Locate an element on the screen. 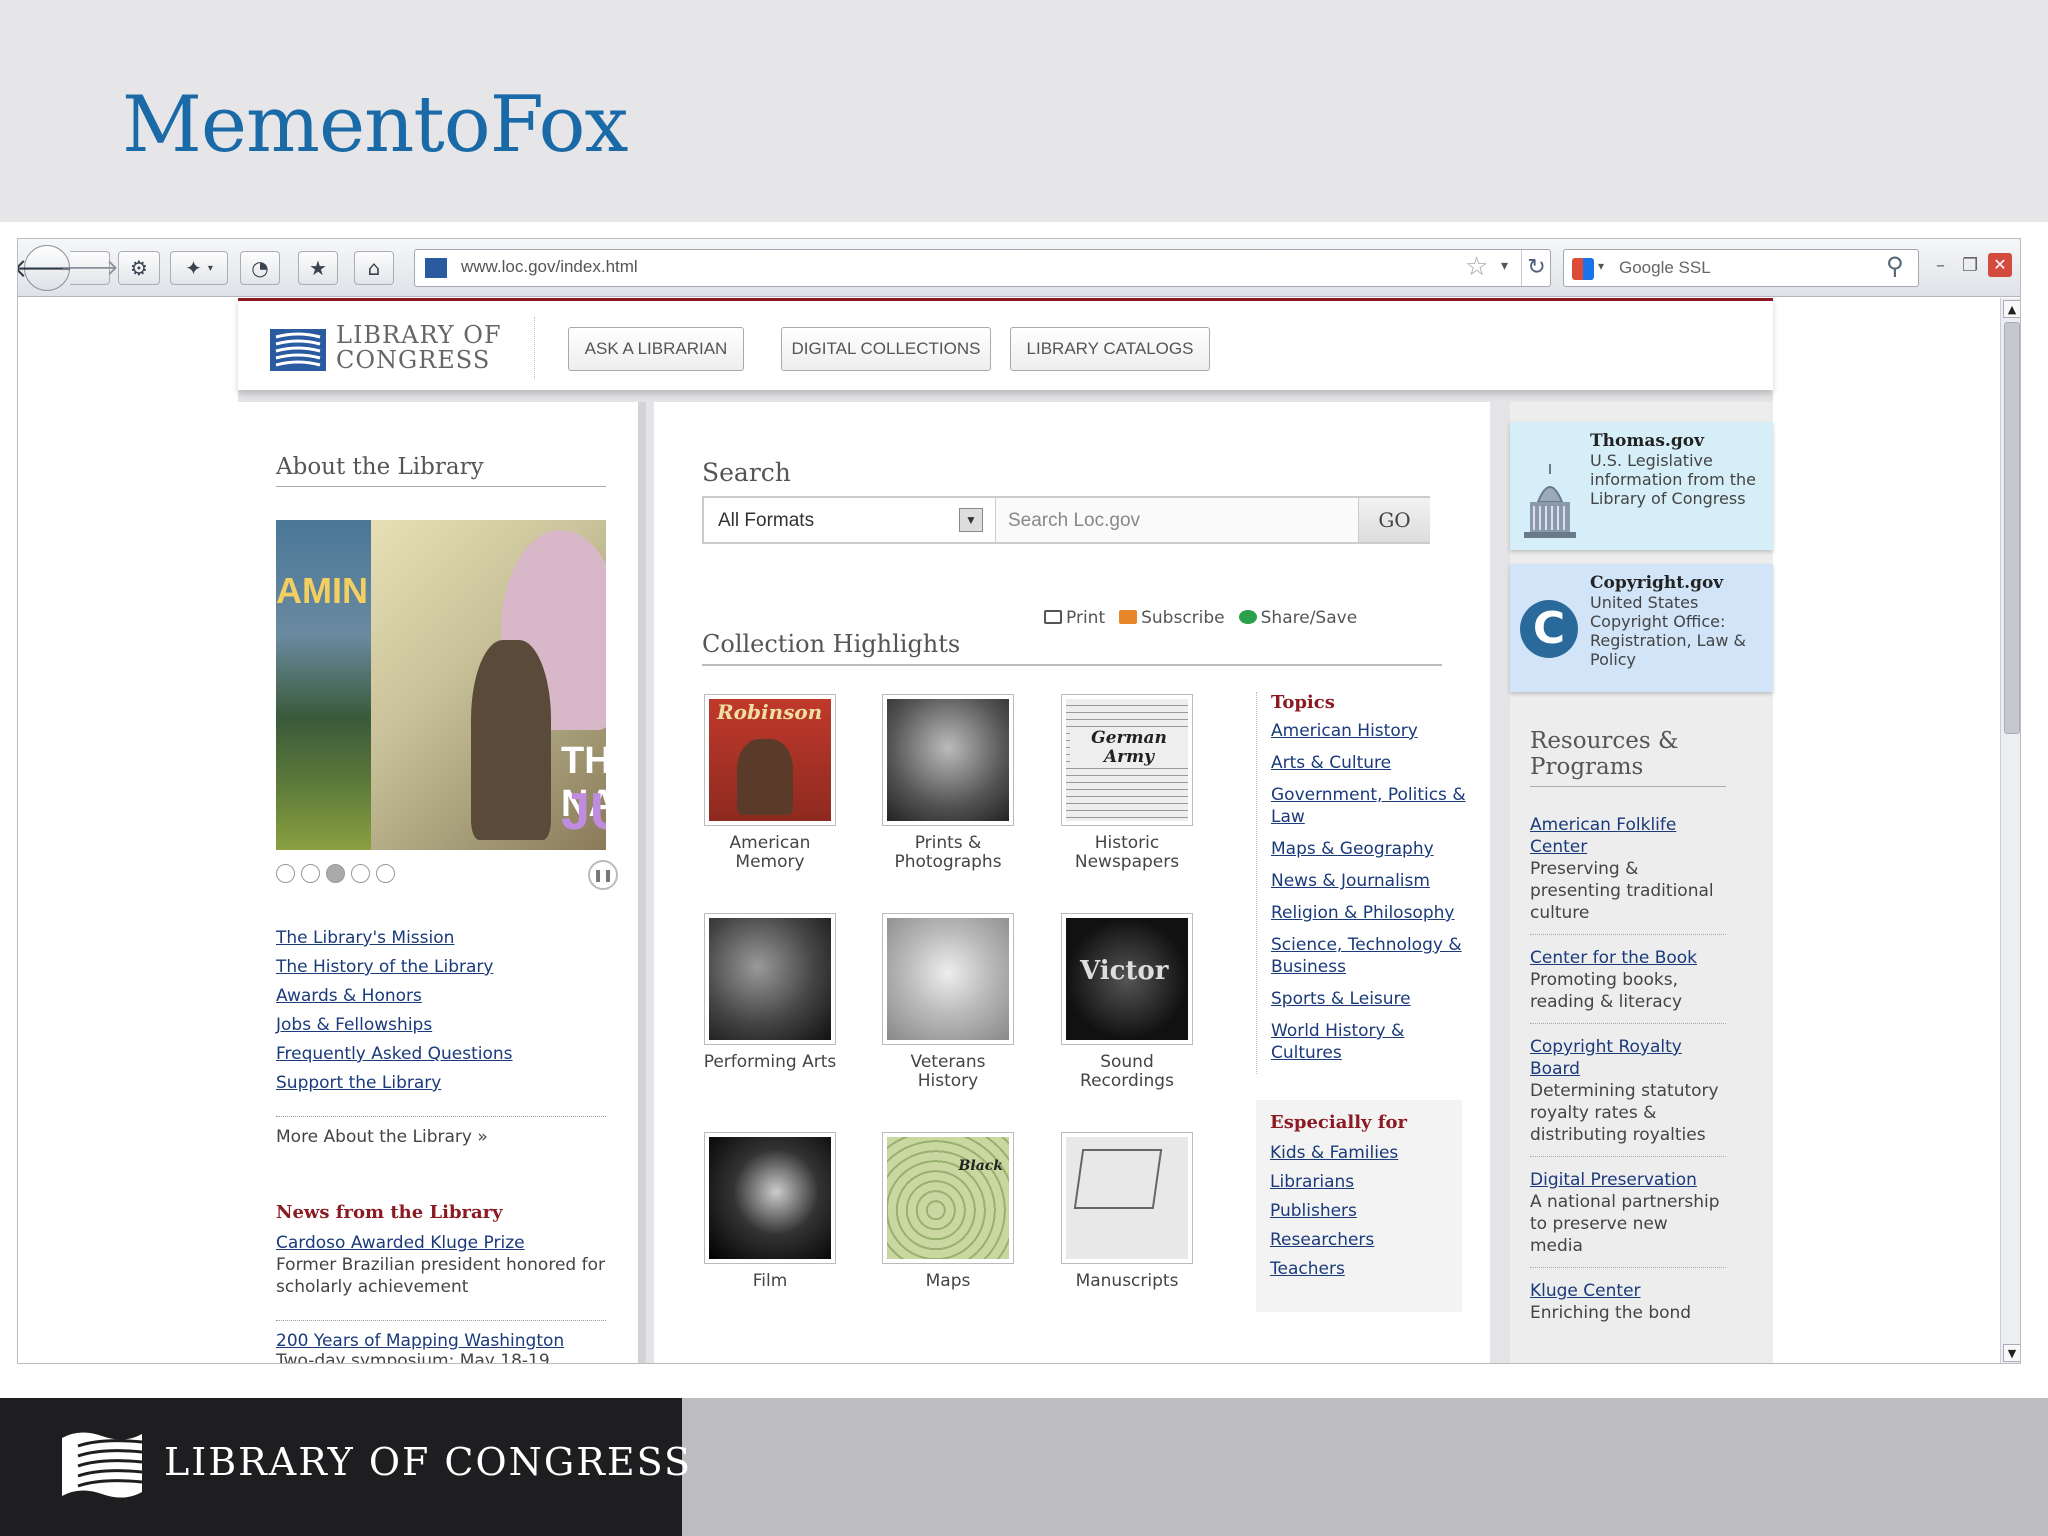  collection-tile: Manuscripts is located at coordinates (1127, 1211).